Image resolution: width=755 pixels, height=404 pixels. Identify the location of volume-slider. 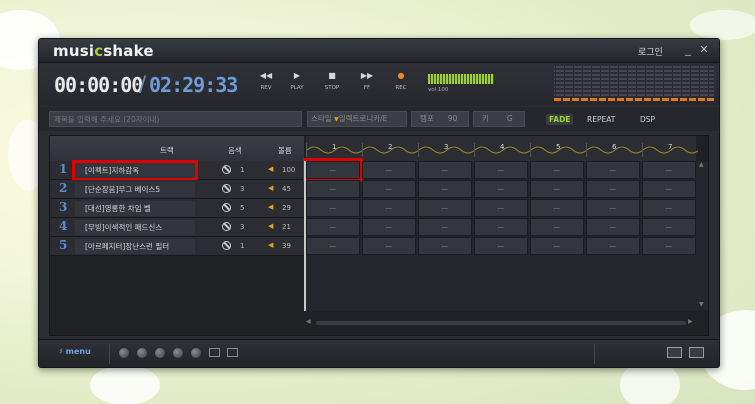
(461, 79).